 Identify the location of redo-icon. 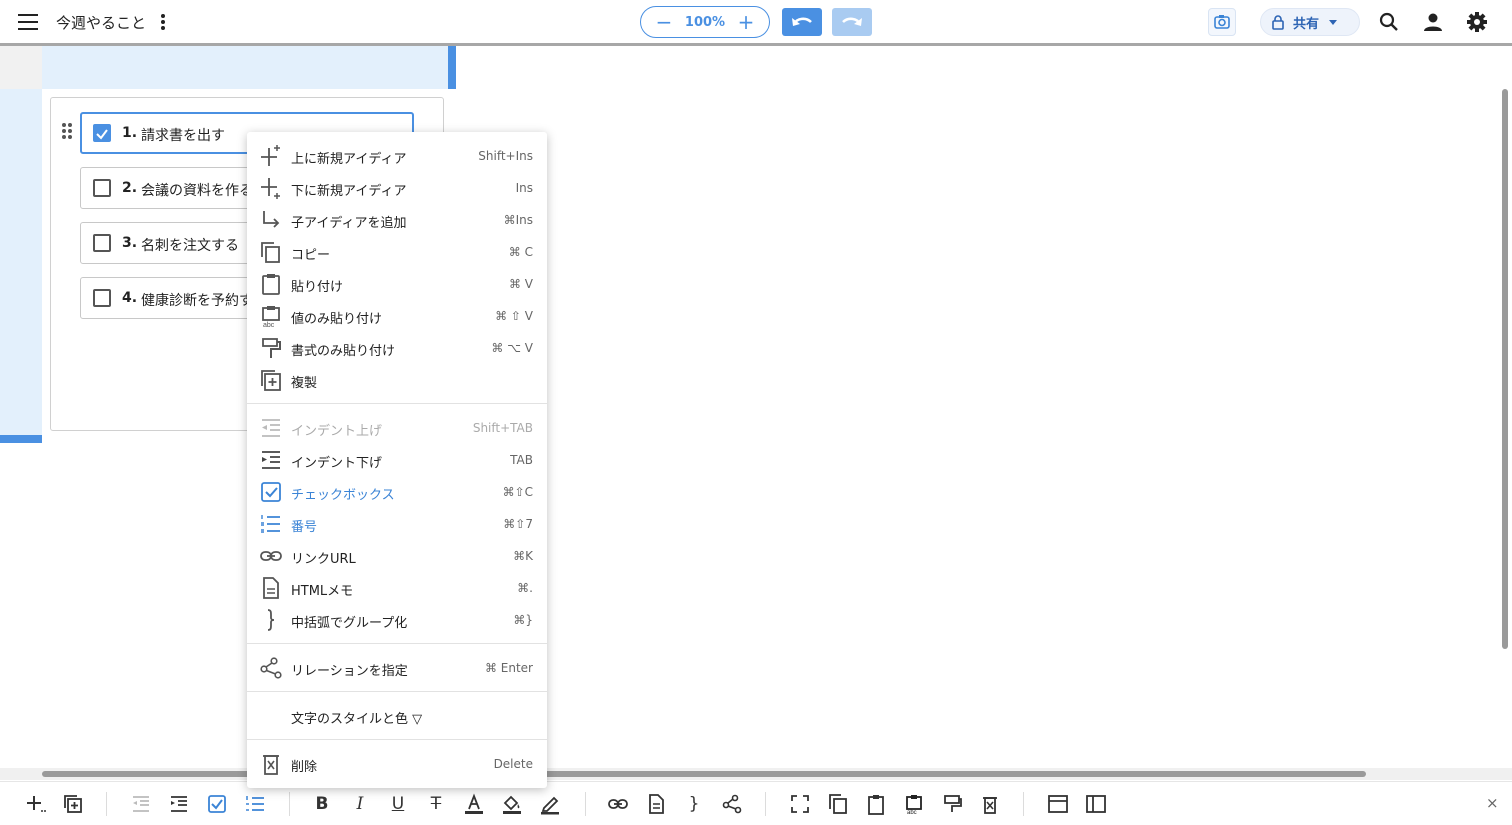
(852, 21).